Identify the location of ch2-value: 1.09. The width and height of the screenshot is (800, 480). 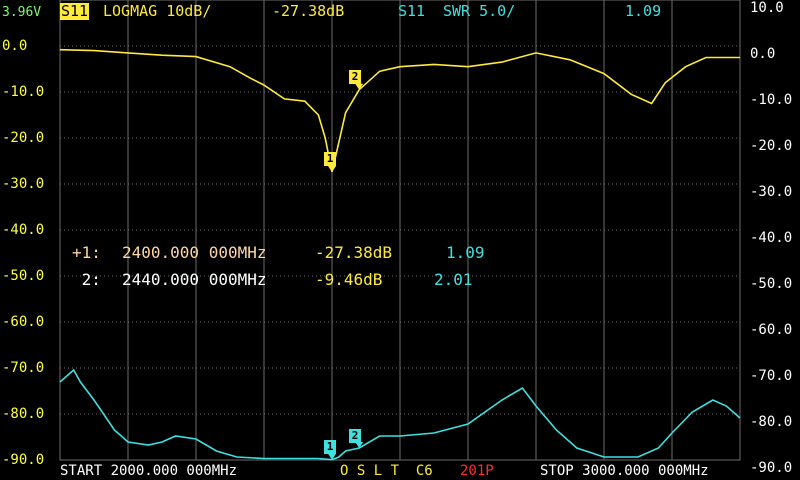
(643, 11).